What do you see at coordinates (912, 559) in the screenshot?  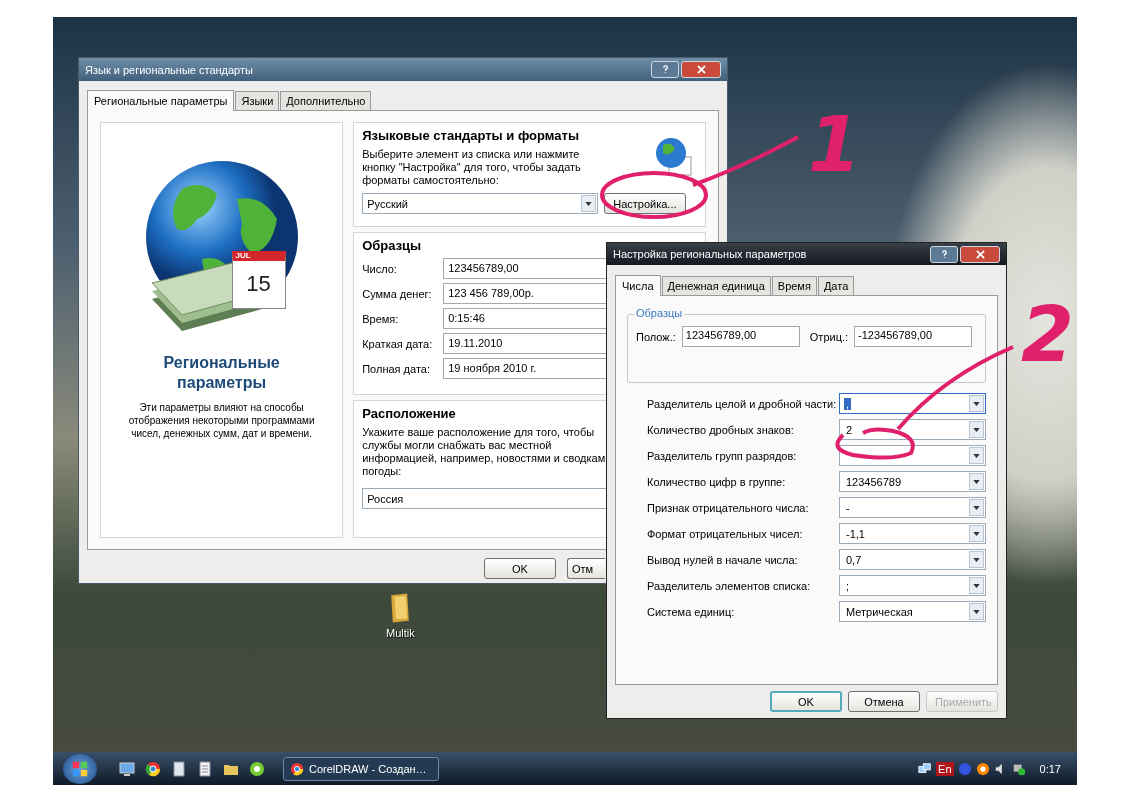 I see `setting-dropdown: 0,7` at bounding box center [912, 559].